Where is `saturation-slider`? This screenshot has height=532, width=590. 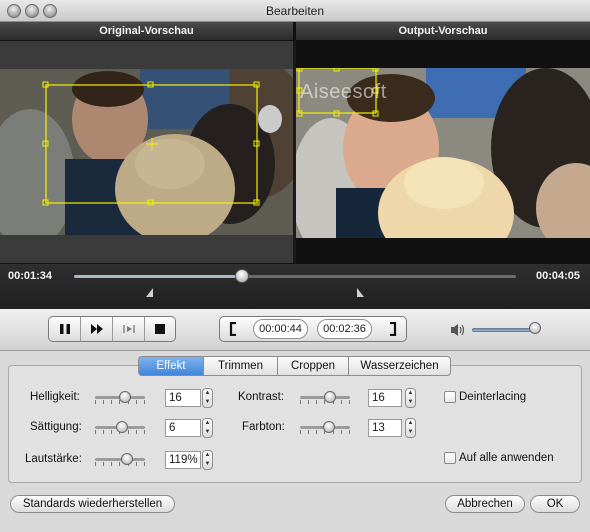 saturation-slider is located at coordinates (120, 427).